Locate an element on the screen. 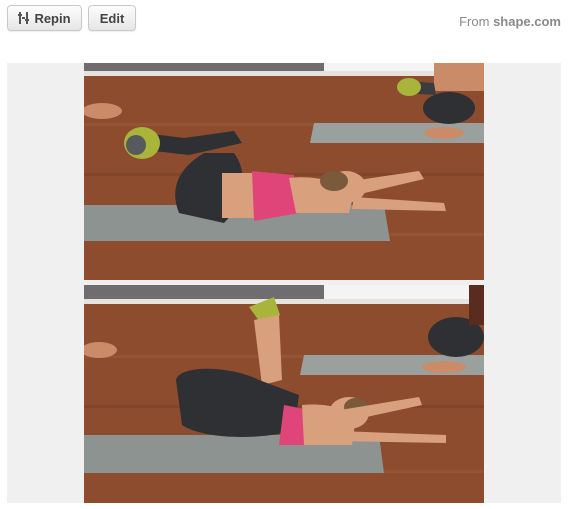  source-prefix: From is located at coordinates (474, 21).